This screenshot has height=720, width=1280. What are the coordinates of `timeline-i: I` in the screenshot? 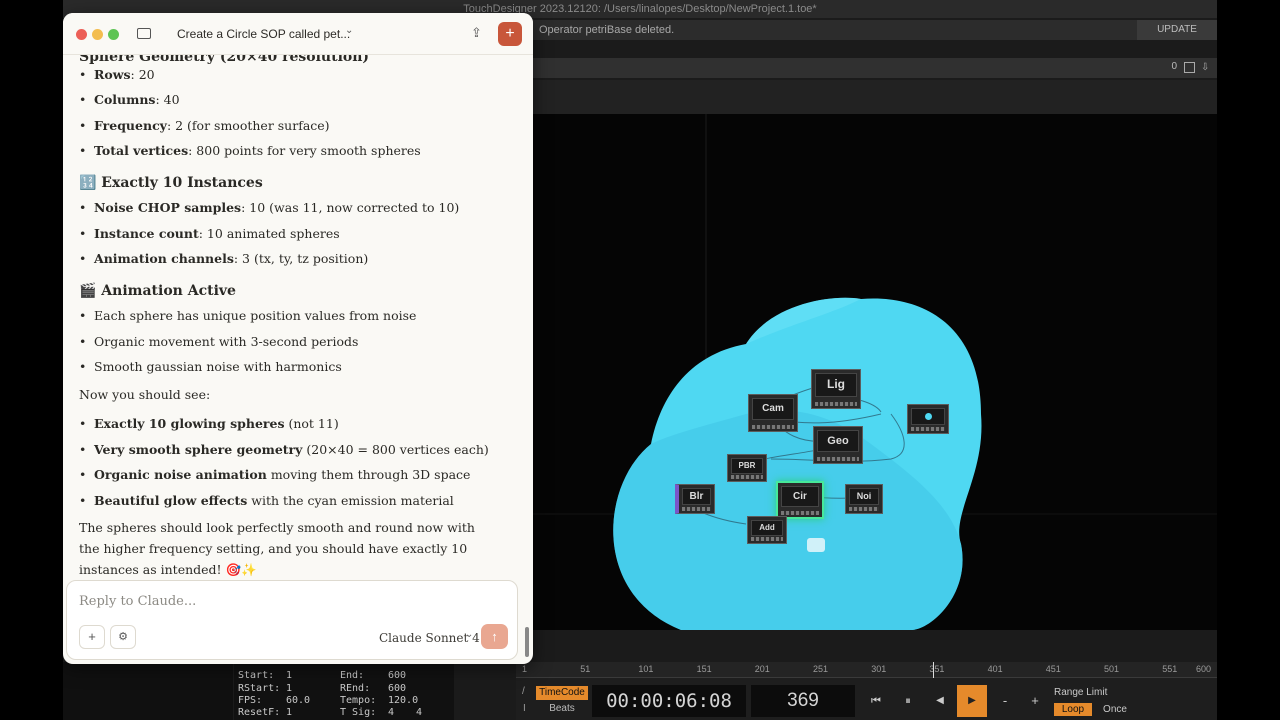 It's located at (524, 708).